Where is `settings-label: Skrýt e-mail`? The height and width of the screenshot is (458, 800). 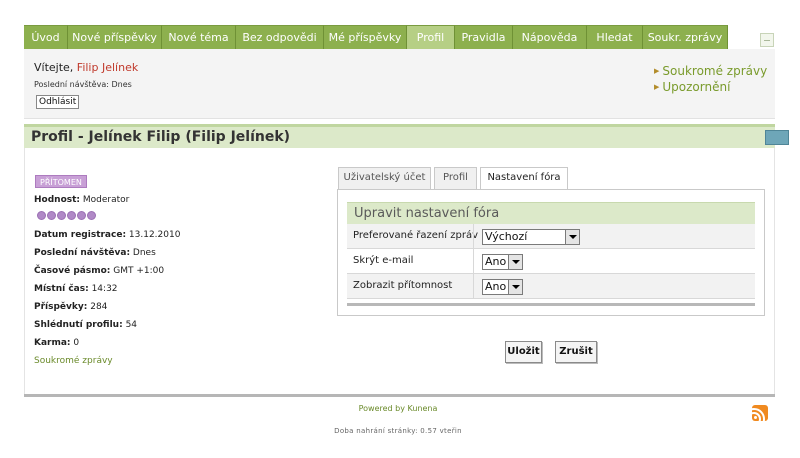
settings-label: Skrýt e-mail is located at coordinates (383, 260).